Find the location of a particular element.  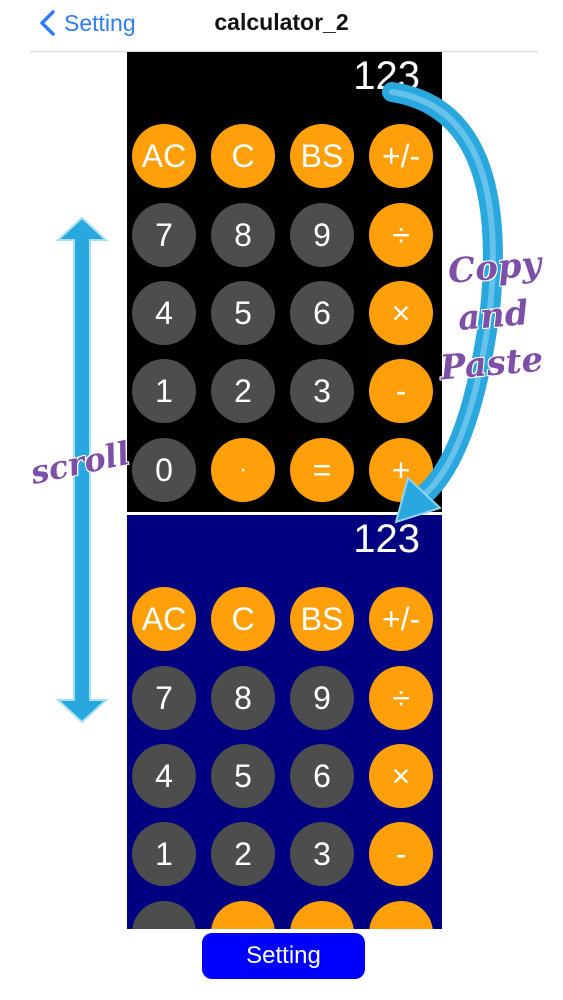

setting-button: Setting is located at coordinates (283, 956).